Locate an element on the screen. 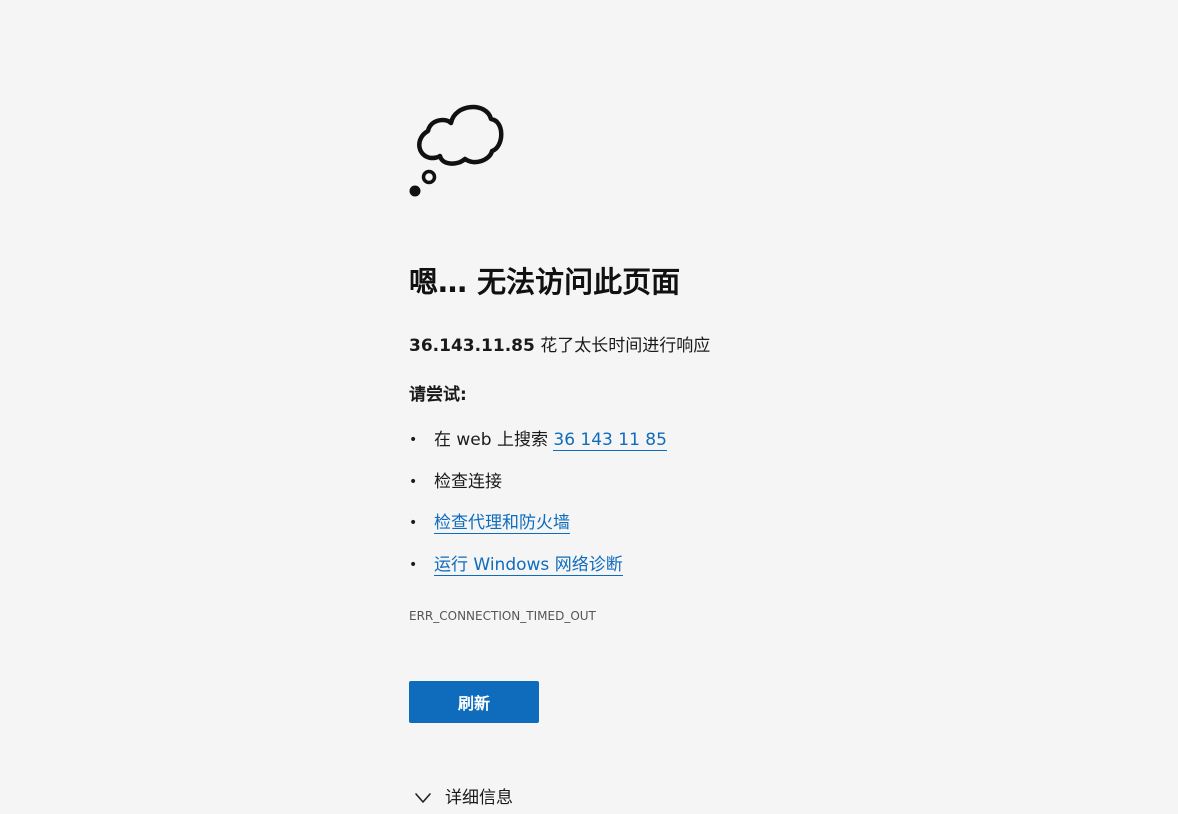 This screenshot has height=814, width=1178. details-label: 详细信息 is located at coordinates (479, 798).